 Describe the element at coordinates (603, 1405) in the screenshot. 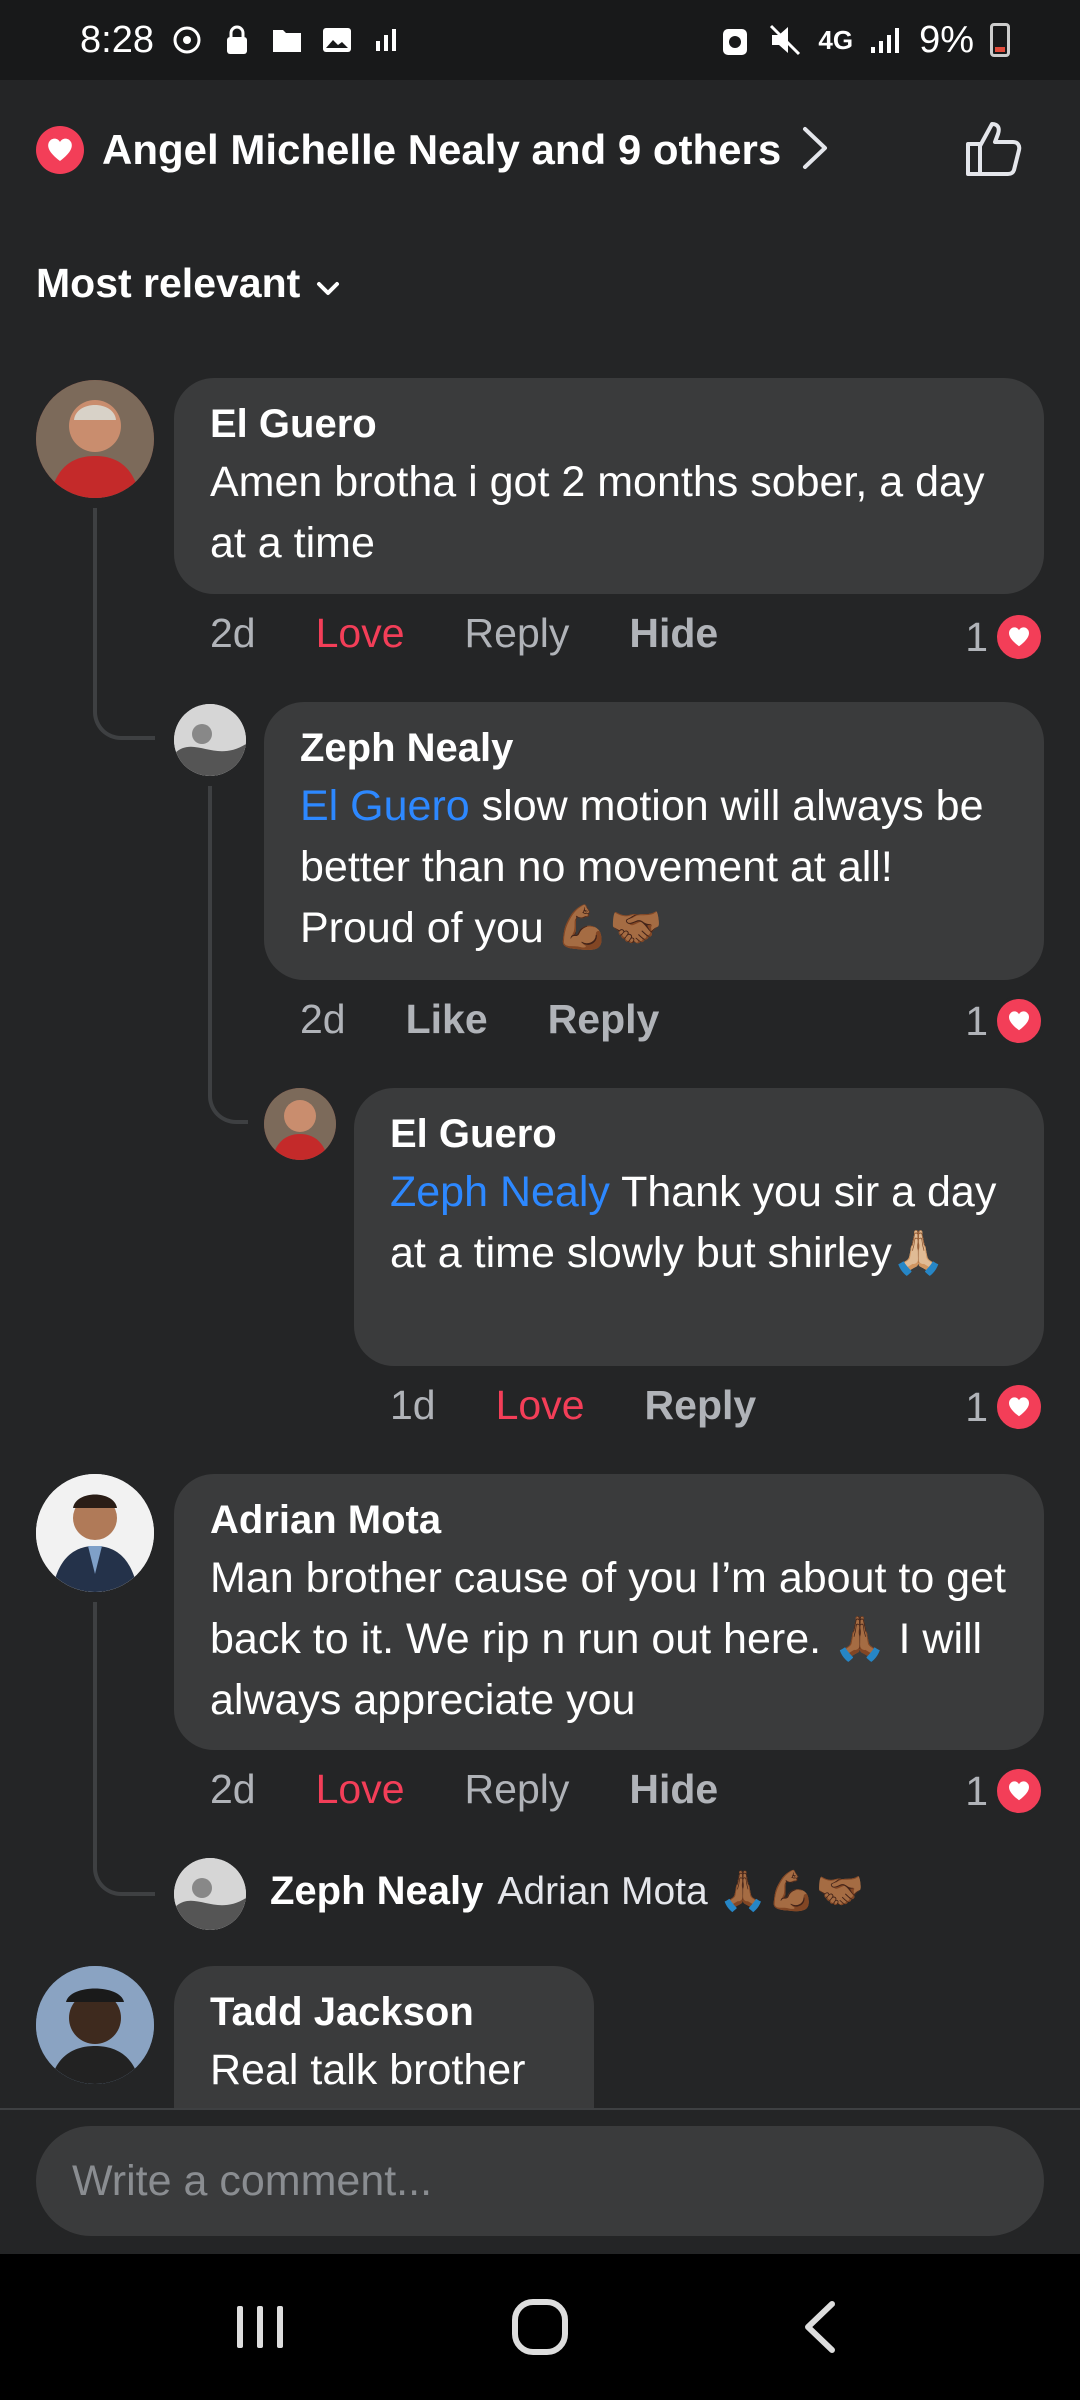

I see `comment-actions: 1d Love Reply` at that location.